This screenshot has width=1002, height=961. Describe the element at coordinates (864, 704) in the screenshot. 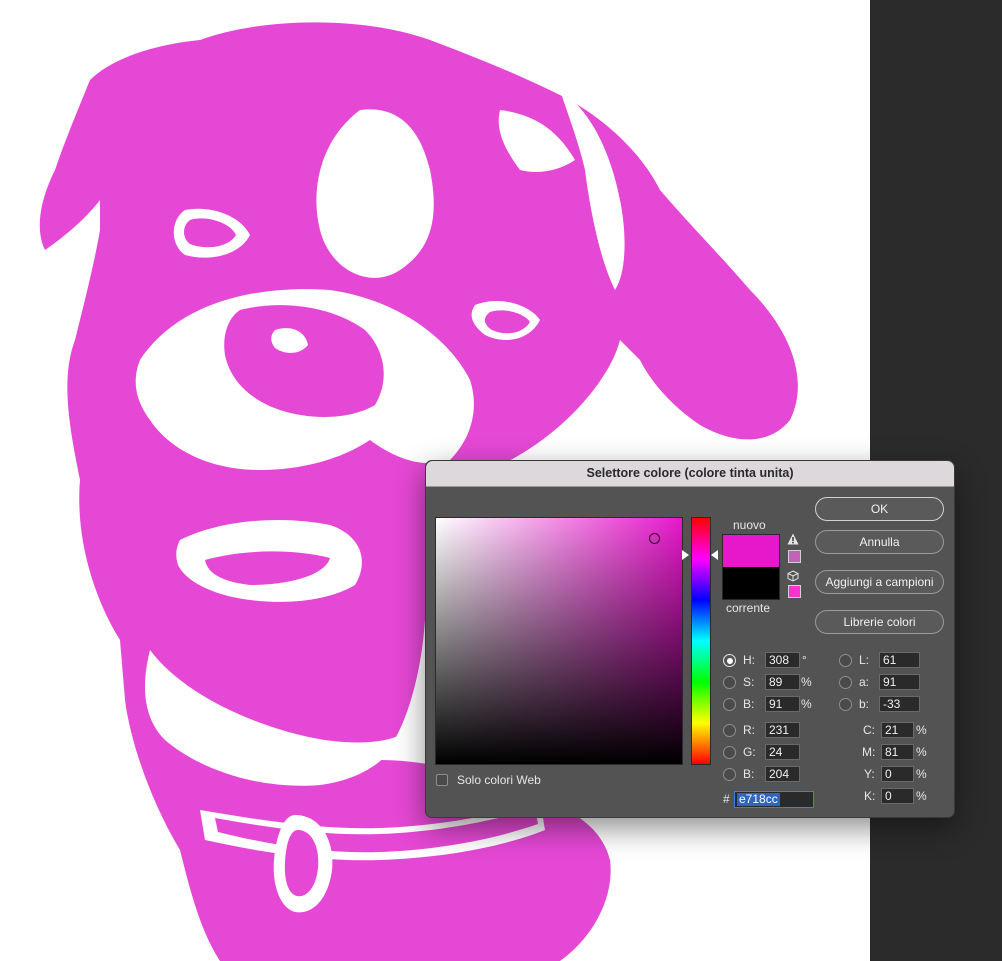

I see `lab-b-label: b:` at that location.